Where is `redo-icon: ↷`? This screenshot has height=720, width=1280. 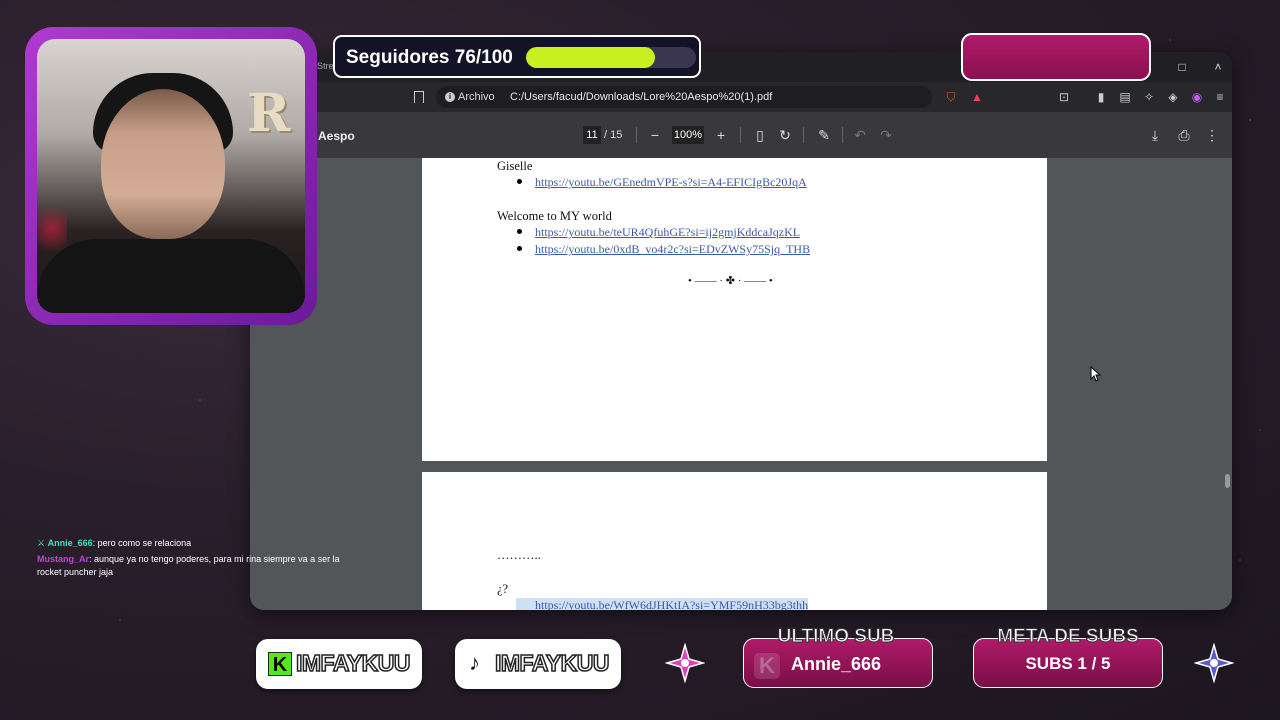
redo-icon: ↷ is located at coordinates (886, 135).